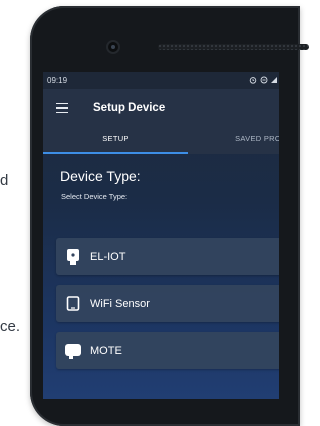 Image resolution: width=320 pixels, height=426 pixels. I want to click on tab-saved-profiles: SAVED PROF, so click(233, 140).